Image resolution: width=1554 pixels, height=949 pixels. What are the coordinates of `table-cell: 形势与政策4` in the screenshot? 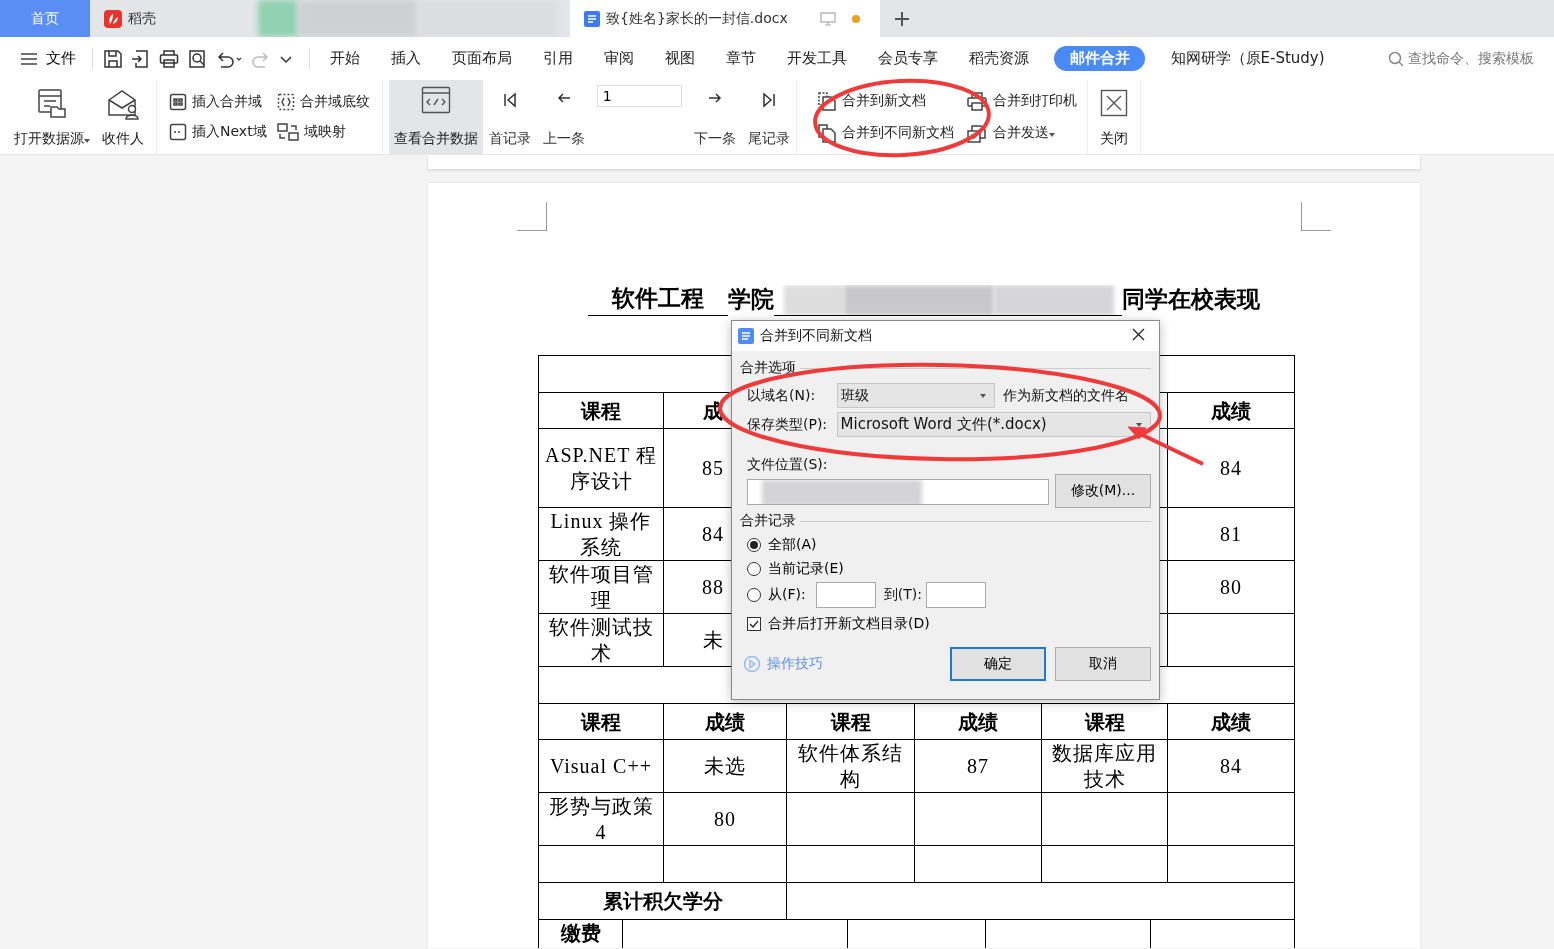 It's located at (601, 819).